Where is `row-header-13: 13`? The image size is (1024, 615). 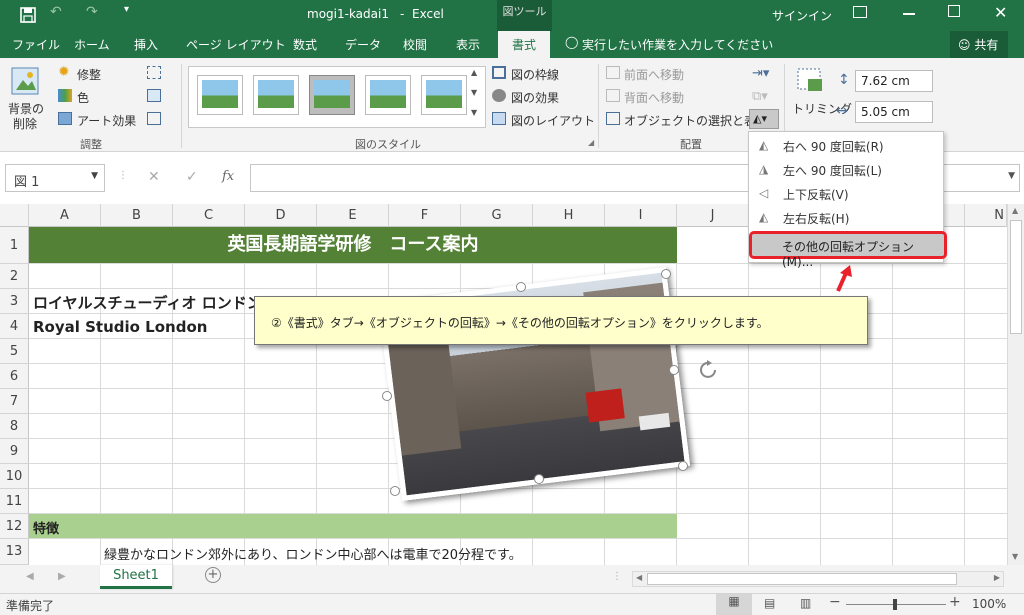 row-header-13: 13 is located at coordinates (14, 552).